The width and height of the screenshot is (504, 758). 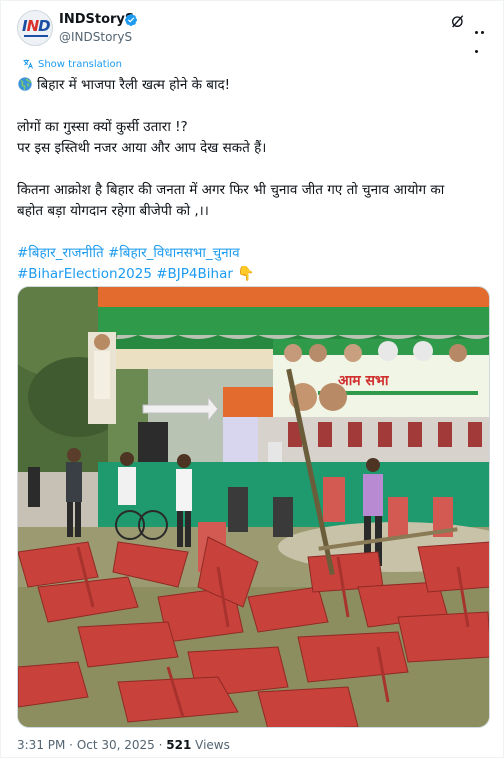 I want to click on tweet-line-5: बहोत बड़ा योगदान रहेगा बीजेपी को ,।।, so click(x=113, y=211).